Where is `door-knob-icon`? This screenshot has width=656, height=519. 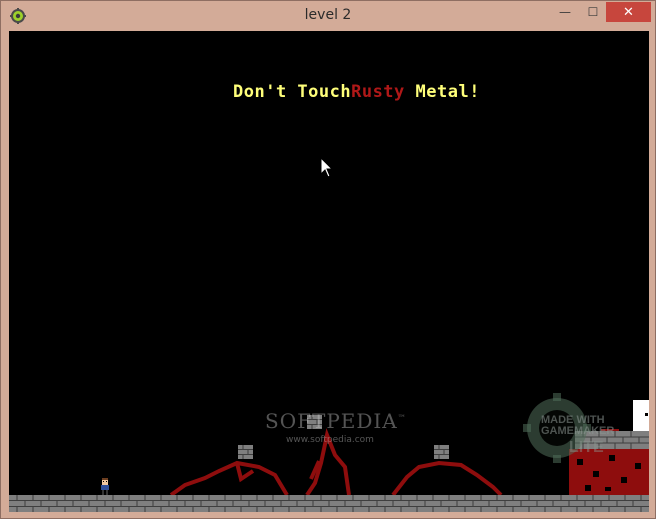
door-knob-icon is located at coordinates (646, 414).